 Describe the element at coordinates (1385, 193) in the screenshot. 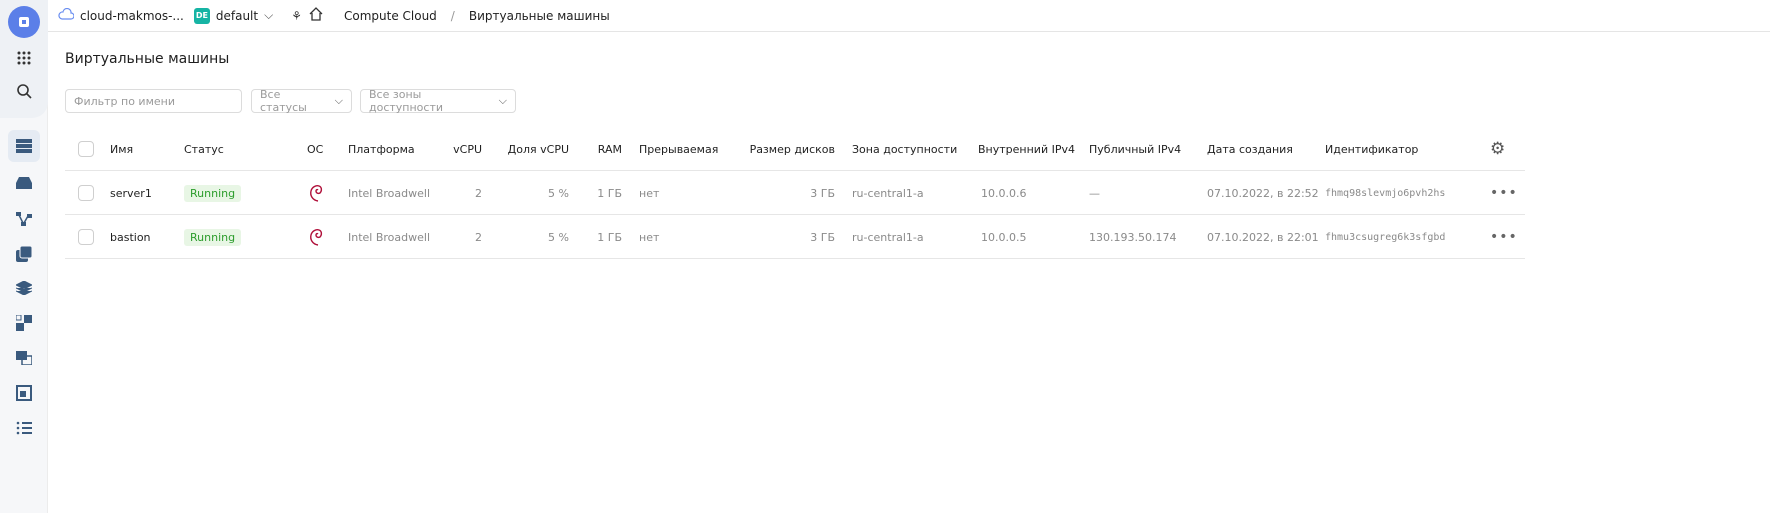

I see `vm-id: fhmq98slevmjo6pvh2hs` at that location.